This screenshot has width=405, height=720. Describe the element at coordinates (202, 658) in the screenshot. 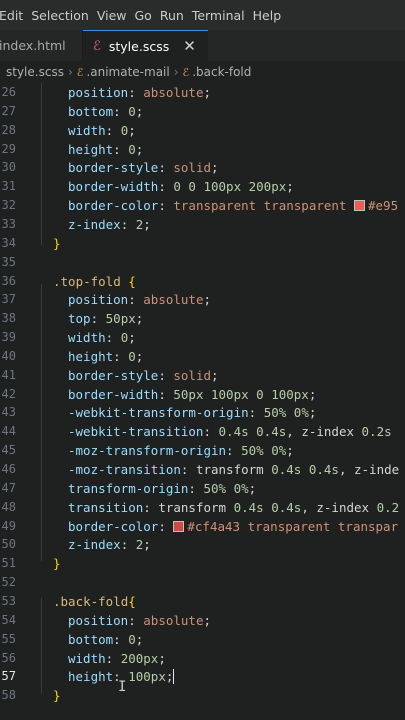

I see `code-line: 56 width: 200px;` at that location.